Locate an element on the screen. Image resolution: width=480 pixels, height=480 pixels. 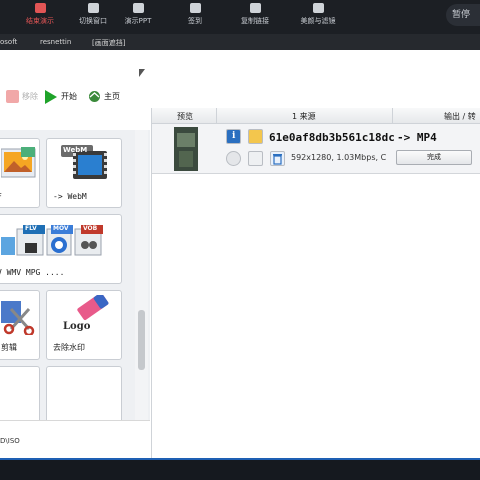
clip-tile: 剪辑 is located at coordinates (20, 325).